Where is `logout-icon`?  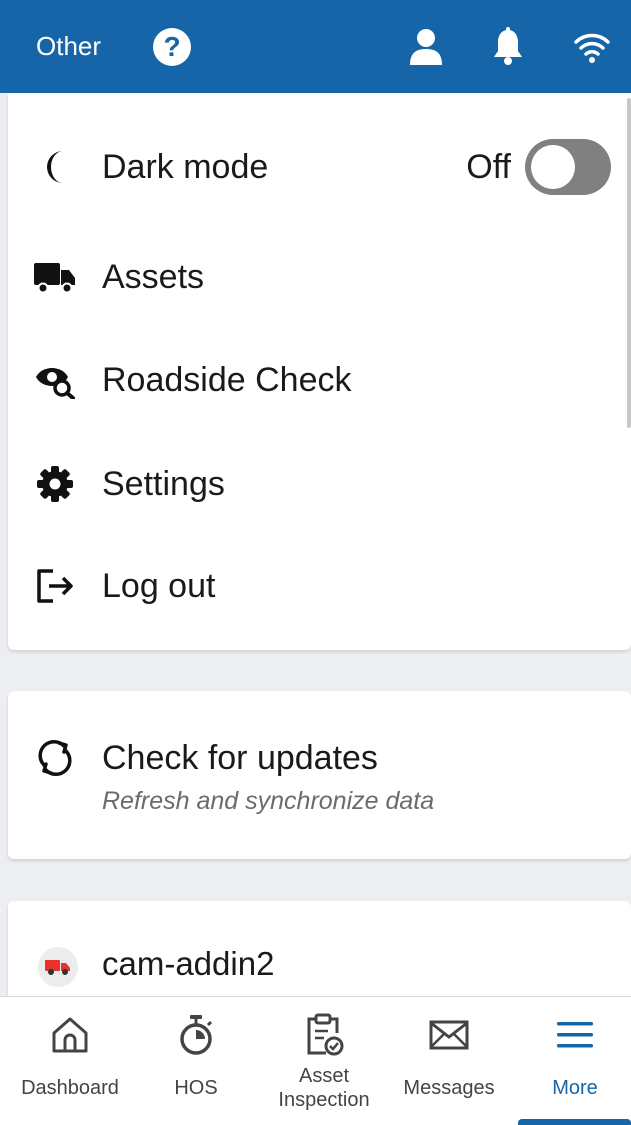 logout-icon is located at coordinates (55, 586).